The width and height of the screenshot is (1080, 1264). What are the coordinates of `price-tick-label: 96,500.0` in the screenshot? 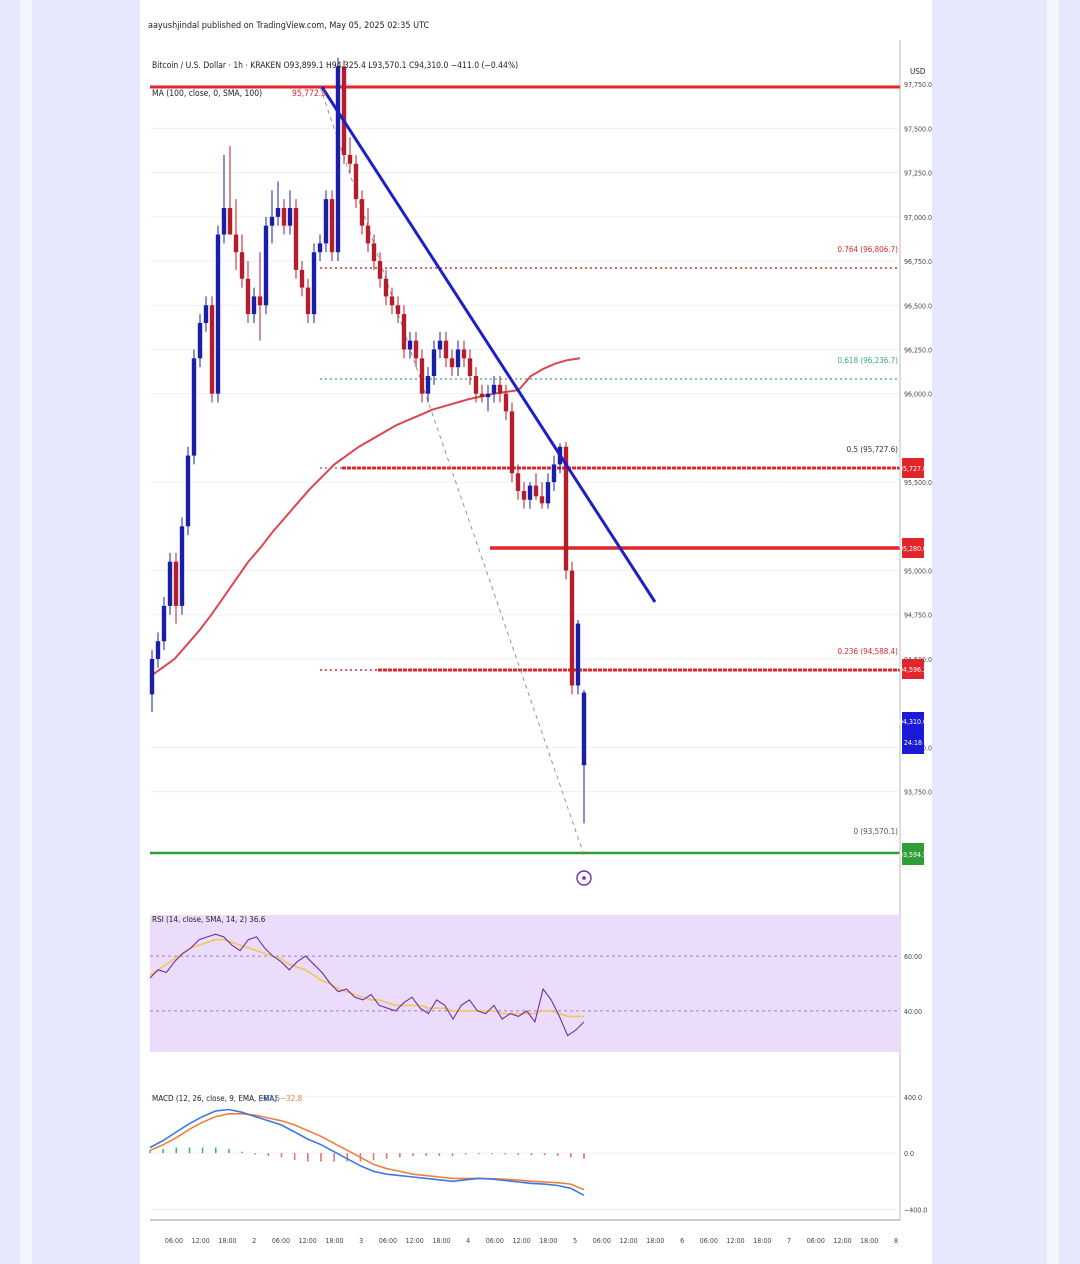 It's located at (918, 306).